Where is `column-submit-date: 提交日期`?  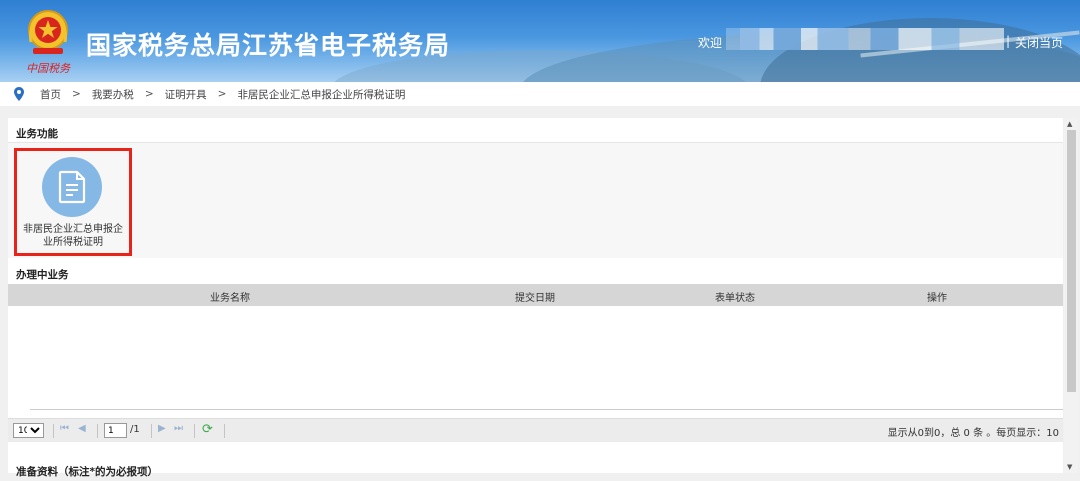 column-submit-date: 提交日期 is located at coordinates (535, 296).